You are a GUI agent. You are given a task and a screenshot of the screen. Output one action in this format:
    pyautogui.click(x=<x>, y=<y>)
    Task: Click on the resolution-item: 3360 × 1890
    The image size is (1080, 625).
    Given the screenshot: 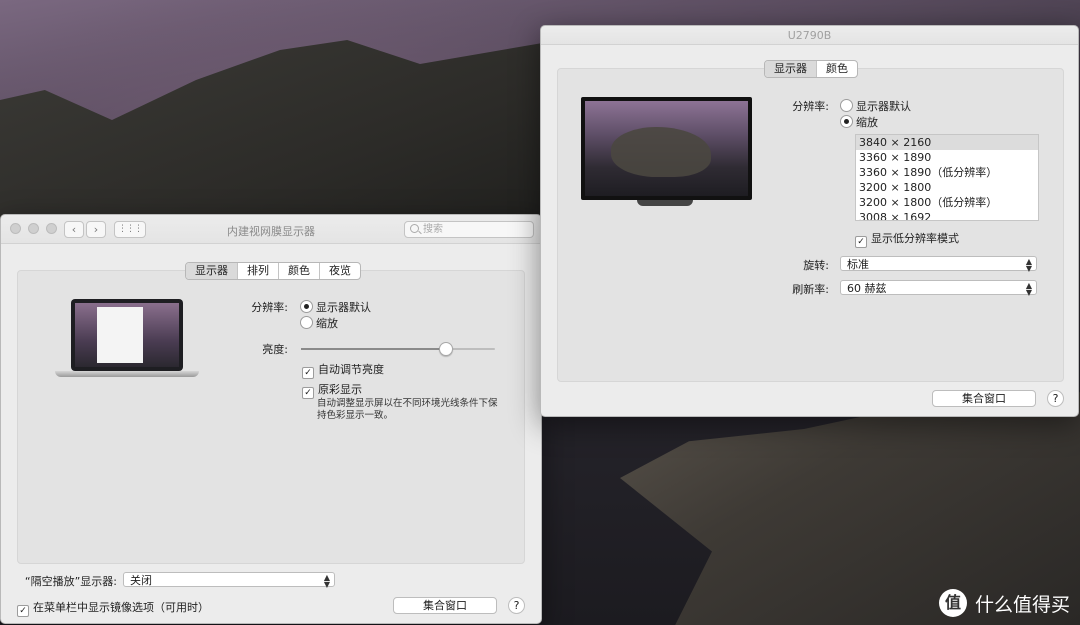 What is the action you would take?
    pyautogui.click(x=947, y=157)
    